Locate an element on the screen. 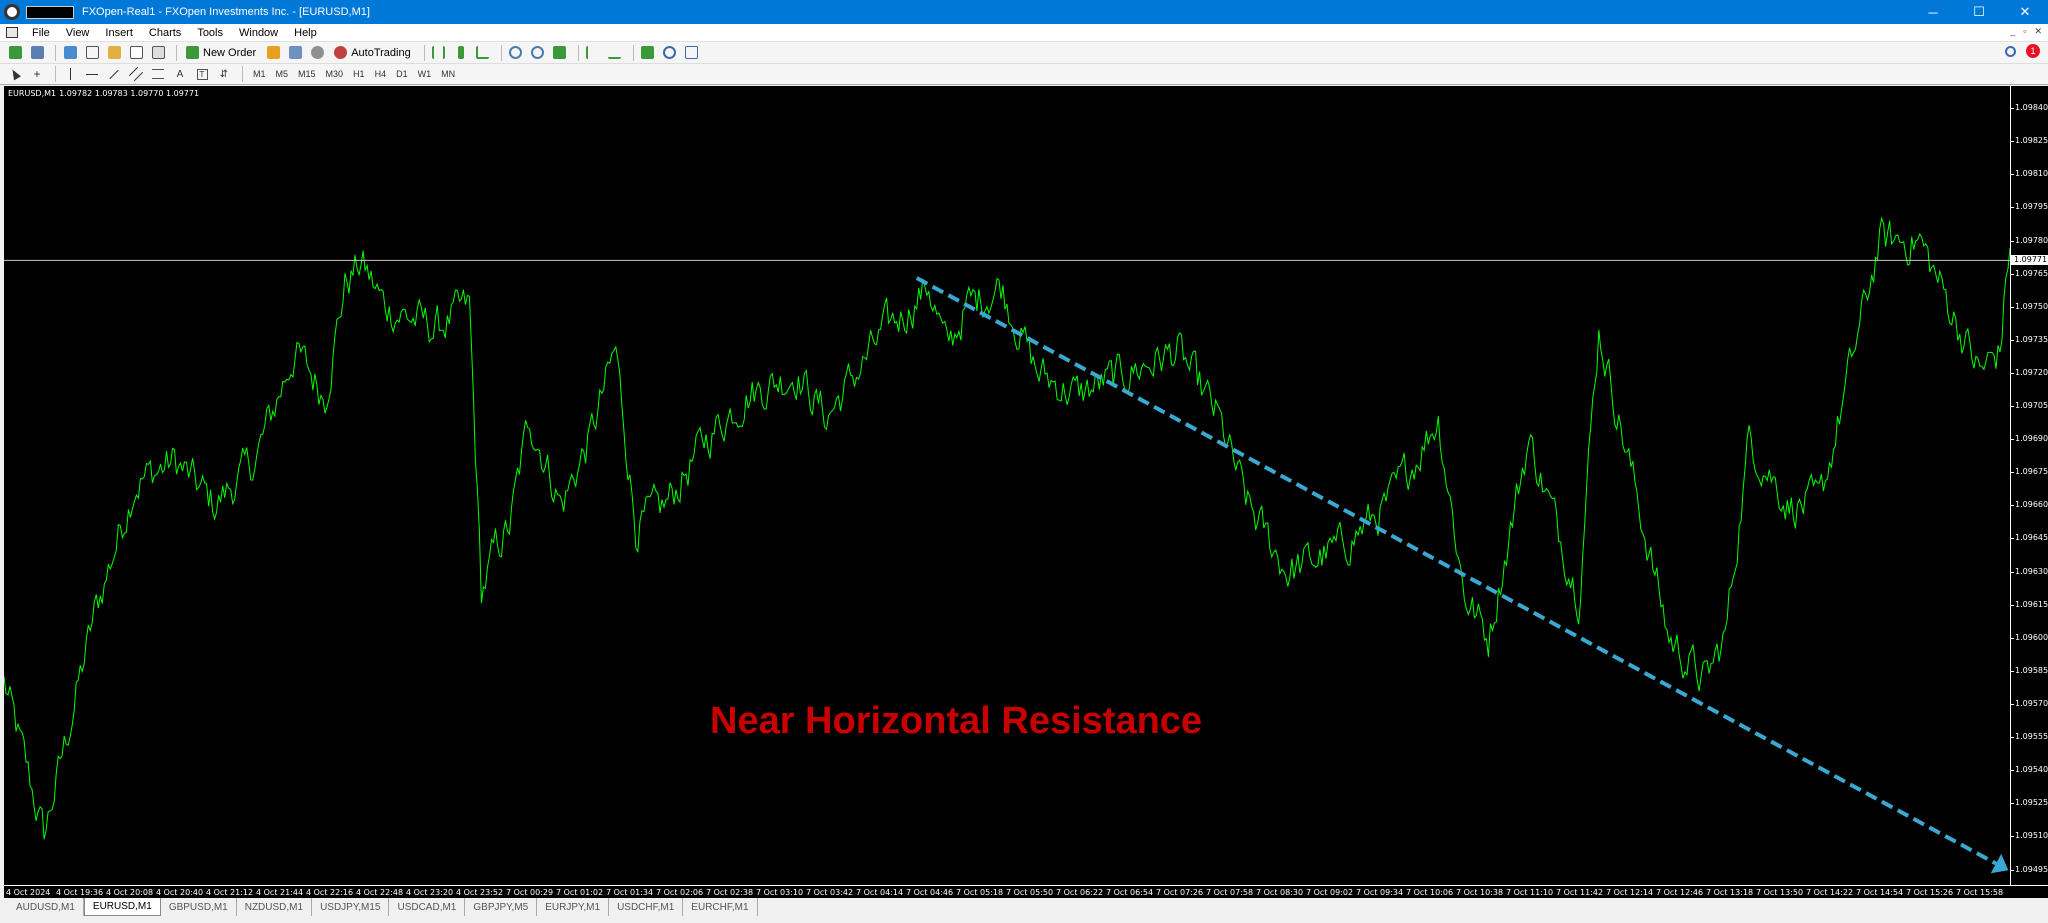 Image resolution: width=2048 pixels, height=923 pixels. menu-view: View is located at coordinates (78, 33).